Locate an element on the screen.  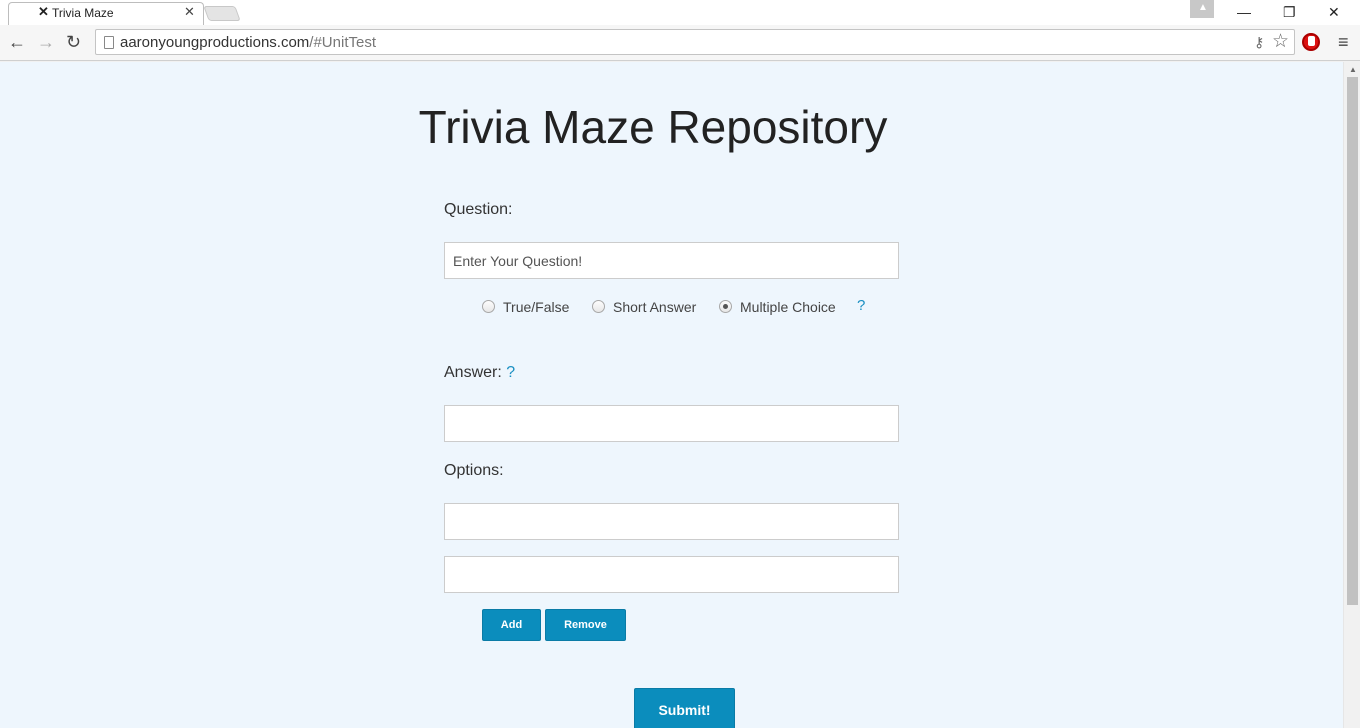
options-label: Options: is located at coordinates (474, 470).